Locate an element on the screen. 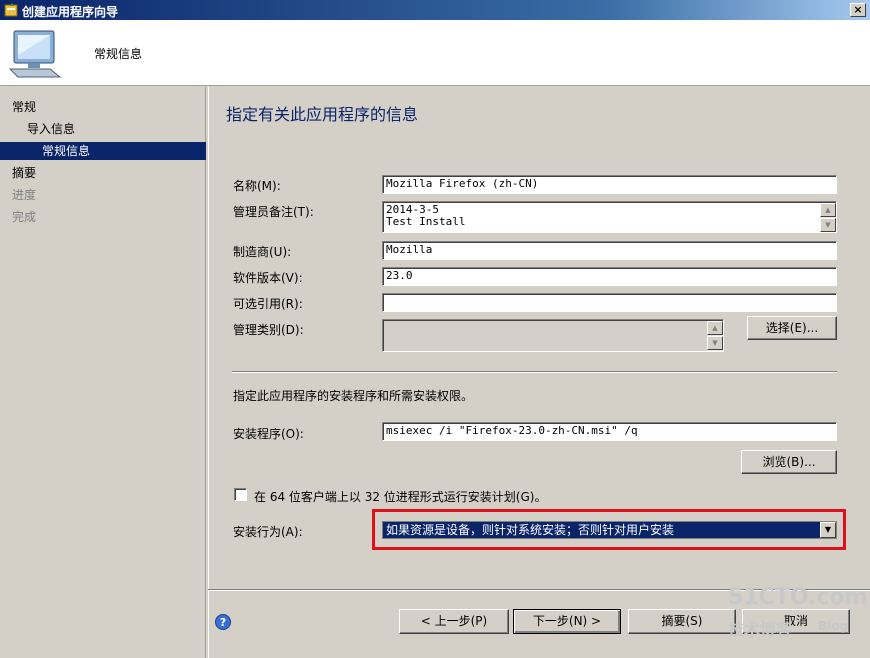 This screenshot has width=870, height=658. header-title: 常规信息 is located at coordinates (118, 54).